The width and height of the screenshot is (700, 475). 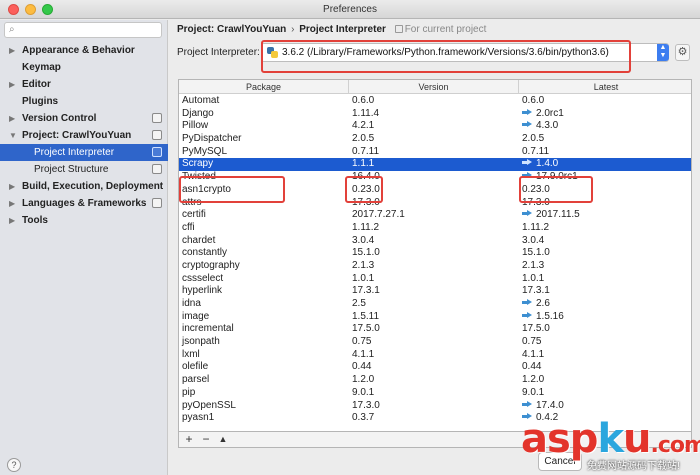 What do you see at coordinates (435, 241) in the screenshot?
I see `table-row: chardet 3.0.4 3.0.4` at bounding box center [435, 241].